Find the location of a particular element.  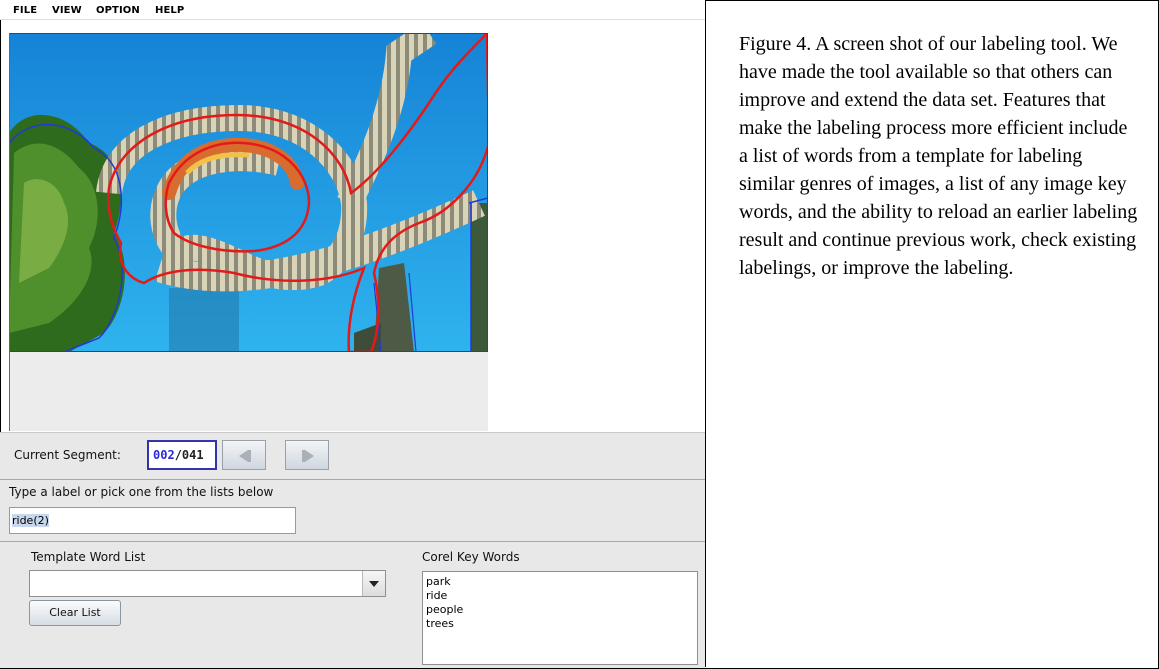

menu-help: HELP is located at coordinates (169, 10).